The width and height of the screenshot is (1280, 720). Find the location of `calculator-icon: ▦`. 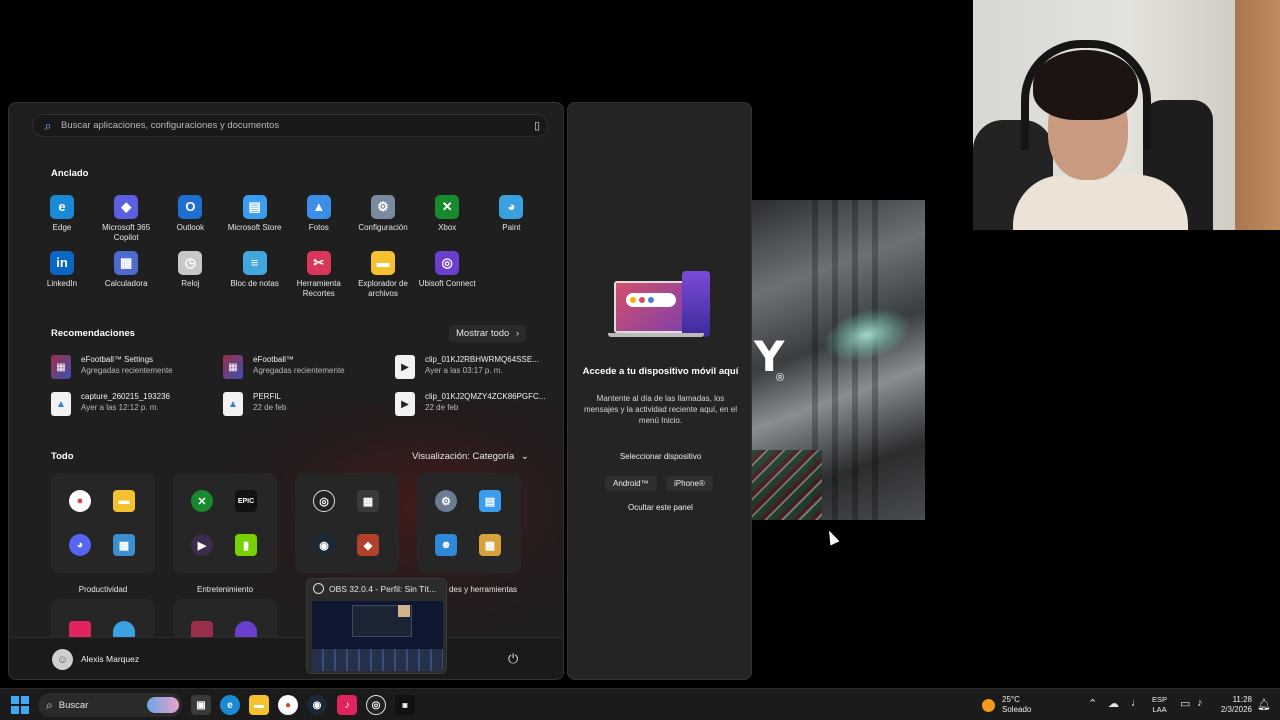

calculator-icon: ▦ is located at coordinates (126, 263).